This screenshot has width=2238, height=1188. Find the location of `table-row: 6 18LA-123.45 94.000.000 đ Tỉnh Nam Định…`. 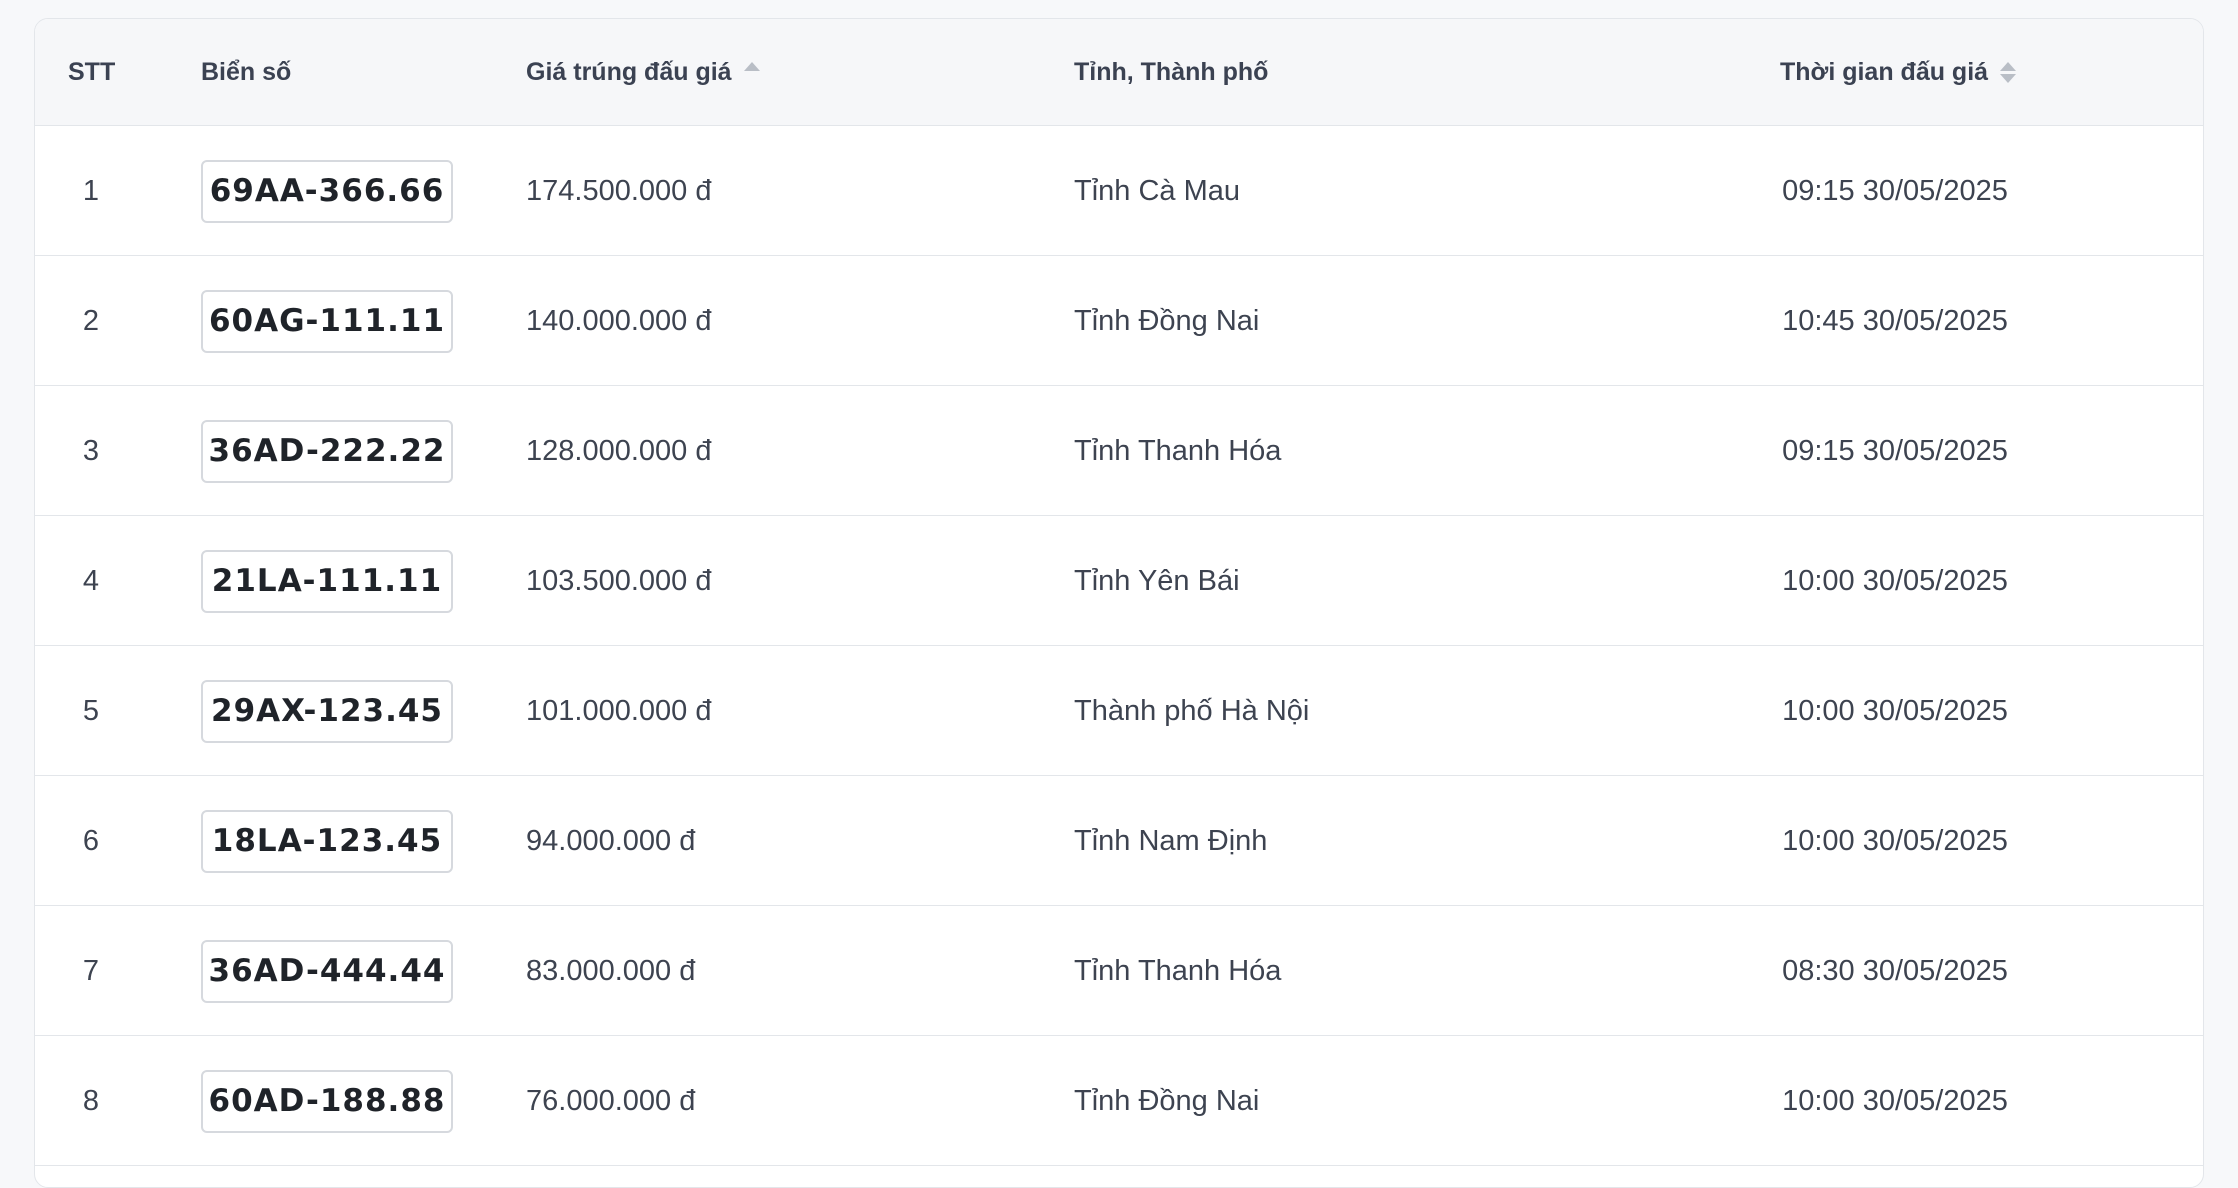

table-row: 6 18LA-123.45 94.000.000 đ Tỉnh Nam Định… is located at coordinates (1119, 841).